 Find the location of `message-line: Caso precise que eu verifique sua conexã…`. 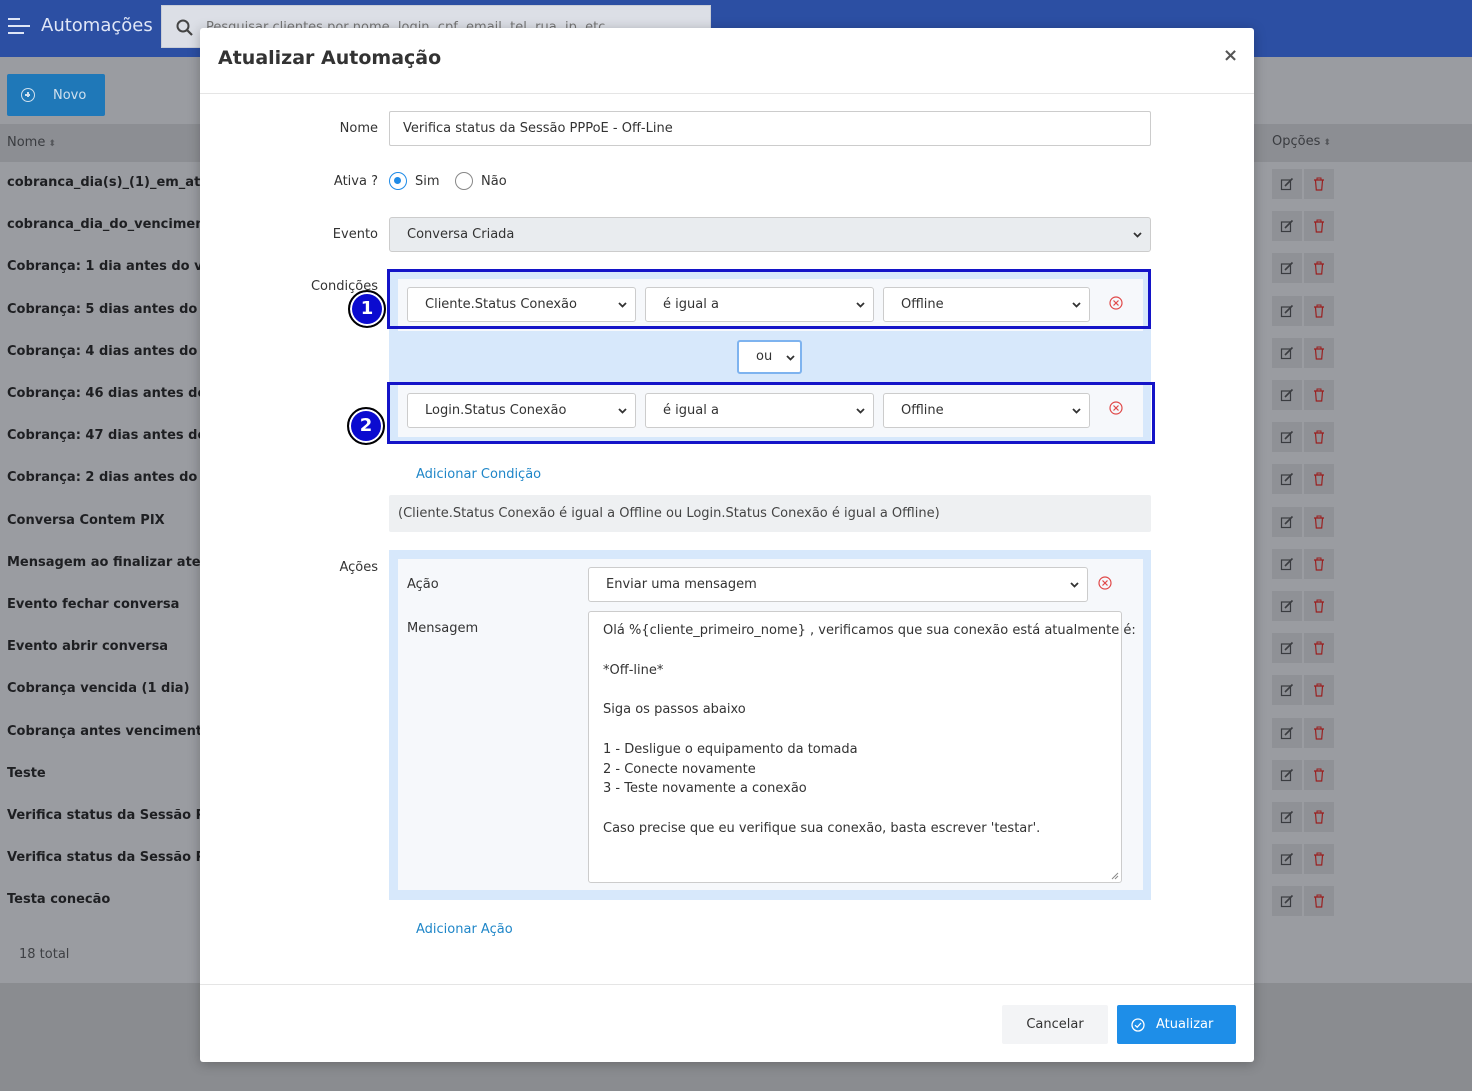

message-line: Caso precise que eu verifique sua conexã… is located at coordinates (822, 828).